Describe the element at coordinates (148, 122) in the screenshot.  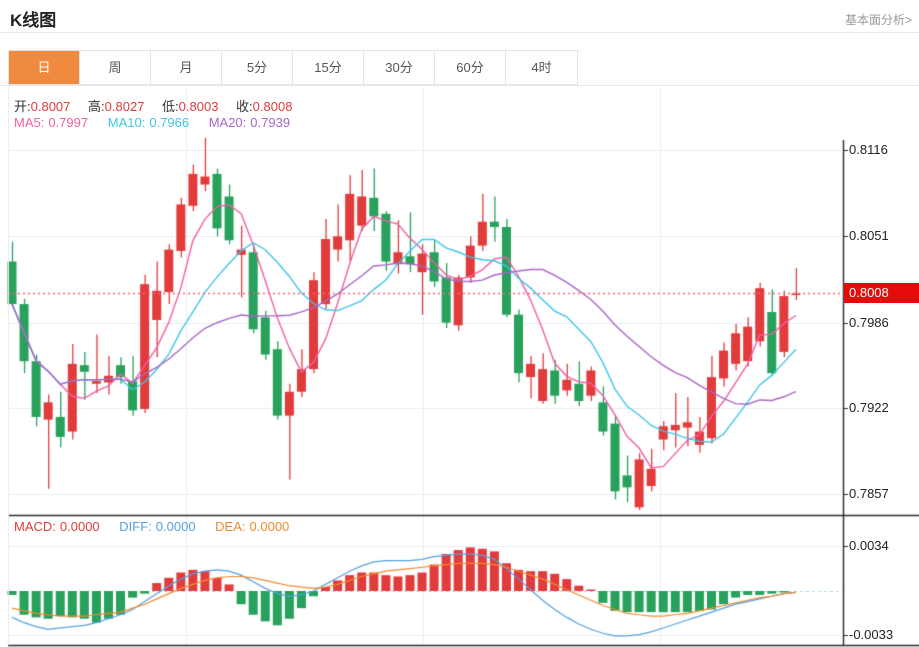
I see `ma10-readout: MA10: 0.7966` at that location.